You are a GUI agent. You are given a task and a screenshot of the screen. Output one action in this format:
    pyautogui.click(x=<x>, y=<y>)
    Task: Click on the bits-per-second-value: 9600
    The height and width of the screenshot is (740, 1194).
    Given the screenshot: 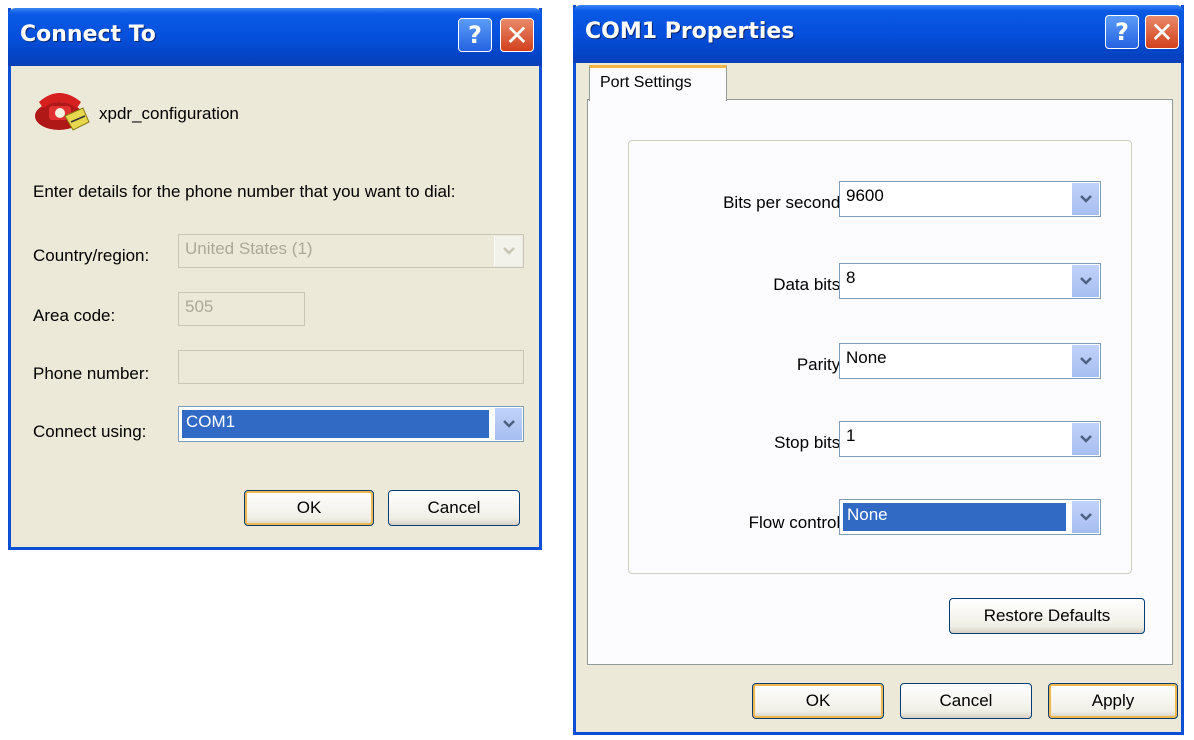 What is the action you would take?
    pyautogui.click(x=865, y=195)
    